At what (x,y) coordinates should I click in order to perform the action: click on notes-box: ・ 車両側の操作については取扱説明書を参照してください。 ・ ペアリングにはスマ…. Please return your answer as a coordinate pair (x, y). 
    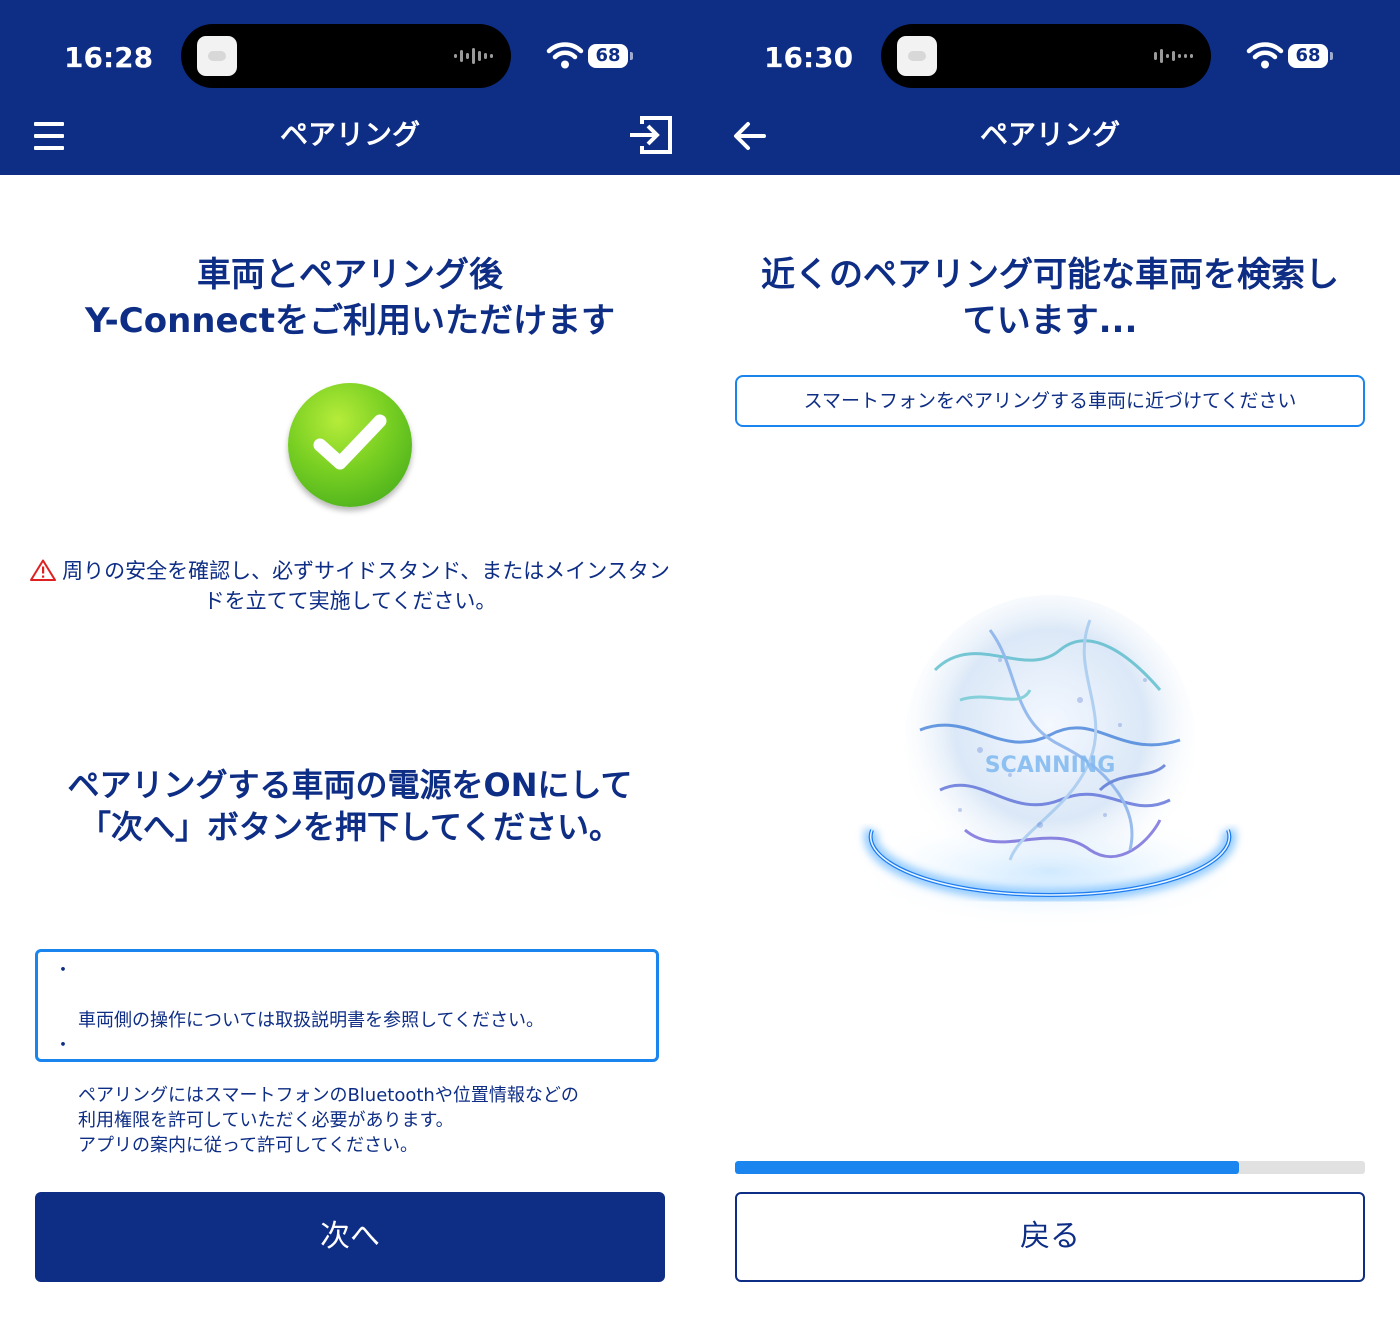
    Looking at the image, I should click on (347, 1052).